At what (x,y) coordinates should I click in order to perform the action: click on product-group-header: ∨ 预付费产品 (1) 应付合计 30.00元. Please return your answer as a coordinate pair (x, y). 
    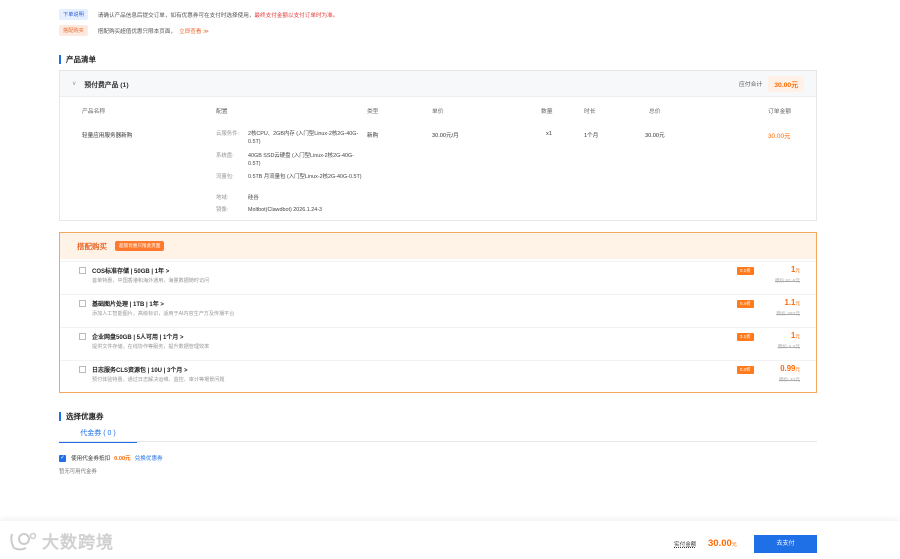
    Looking at the image, I should click on (438, 84).